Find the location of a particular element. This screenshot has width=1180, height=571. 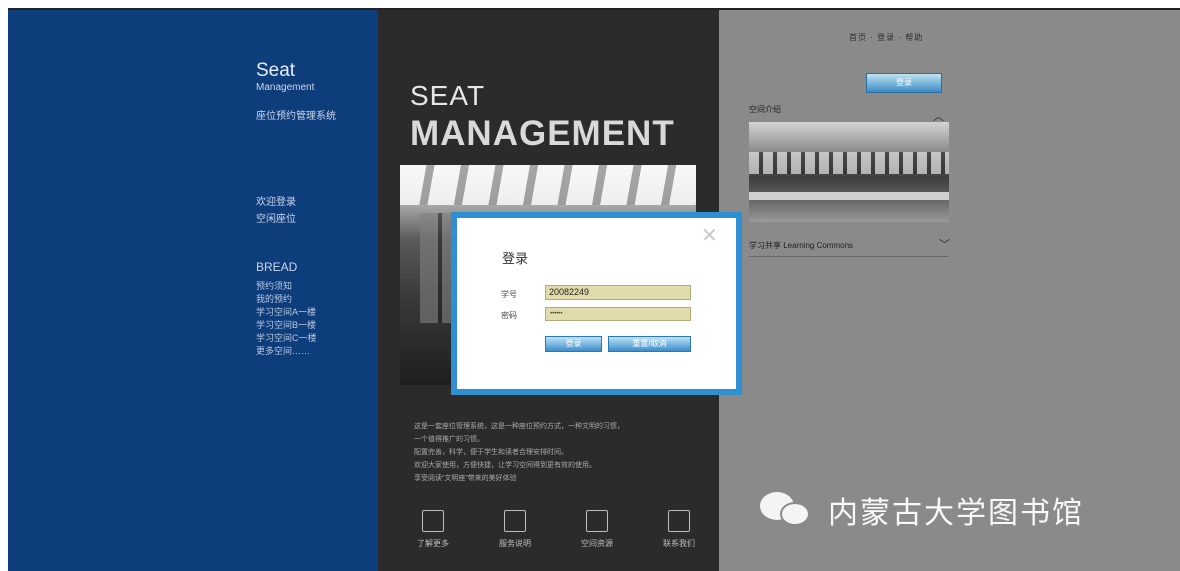

intro-line: 这是一套座位管理系统，这是一种座位预约方式，一种文明的习惯， is located at coordinates (519, 426).